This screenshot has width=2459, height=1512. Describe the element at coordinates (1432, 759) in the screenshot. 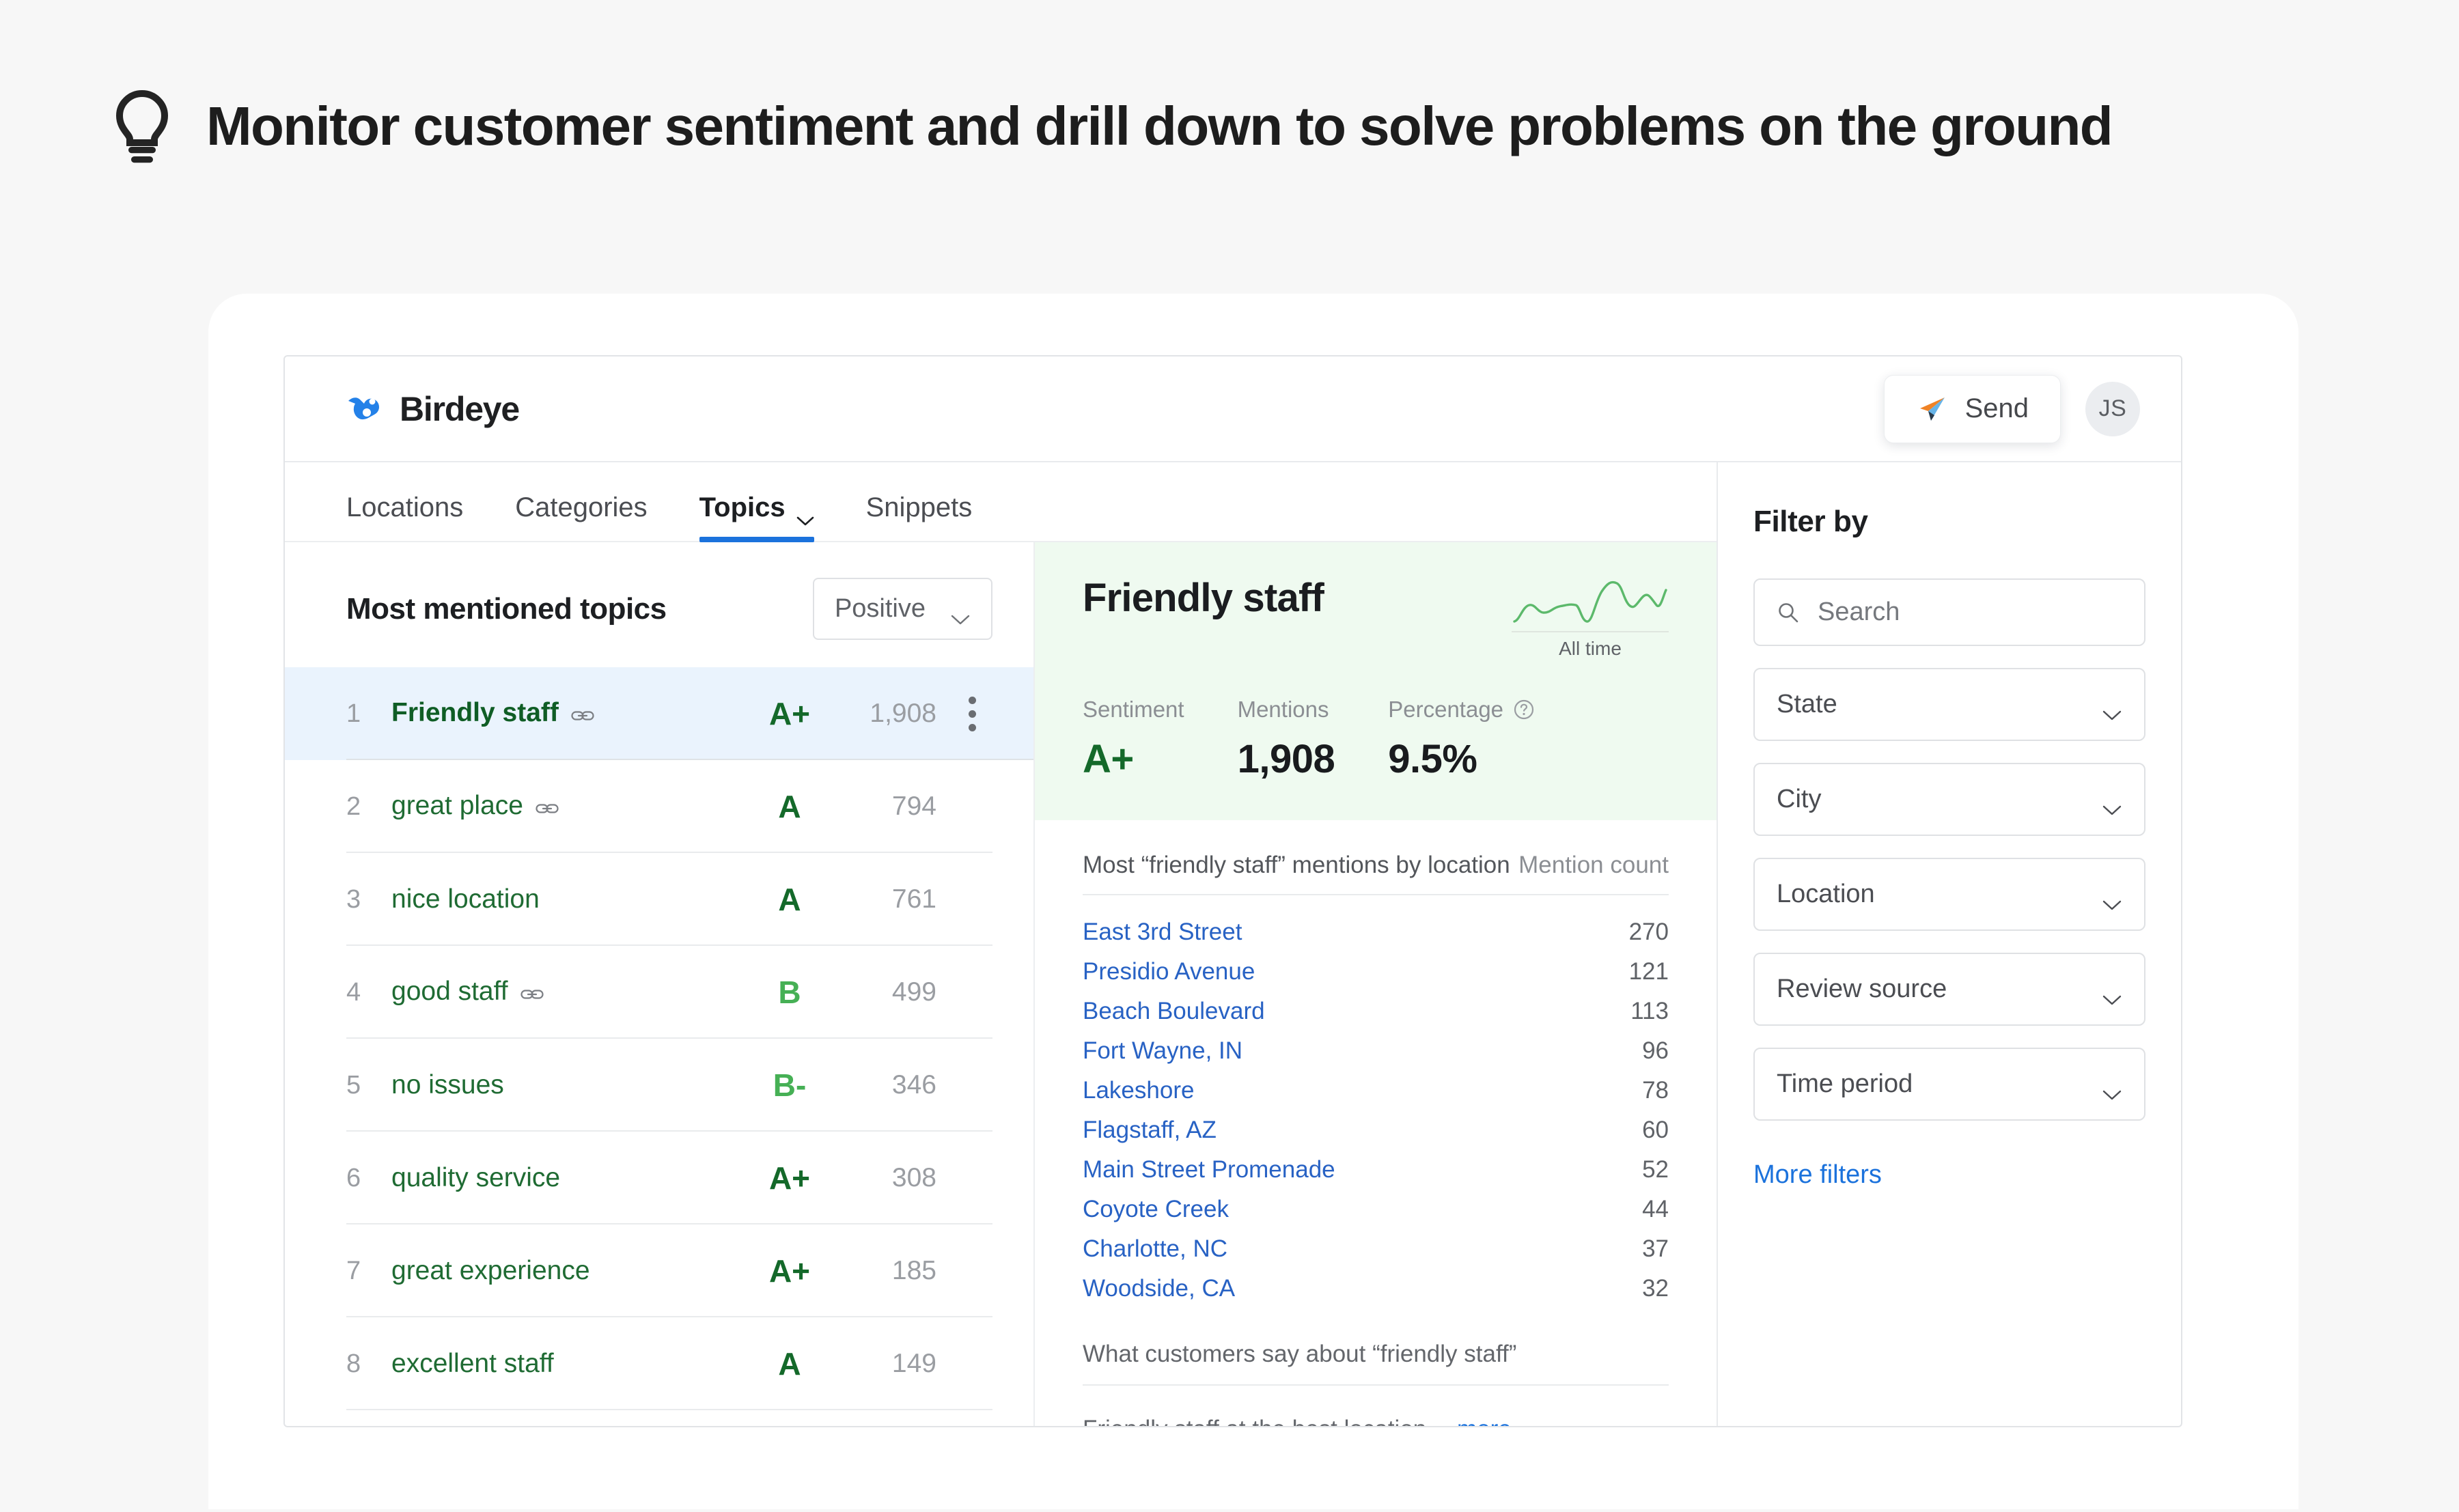

I see `stat-value: 9.5%` at that location.